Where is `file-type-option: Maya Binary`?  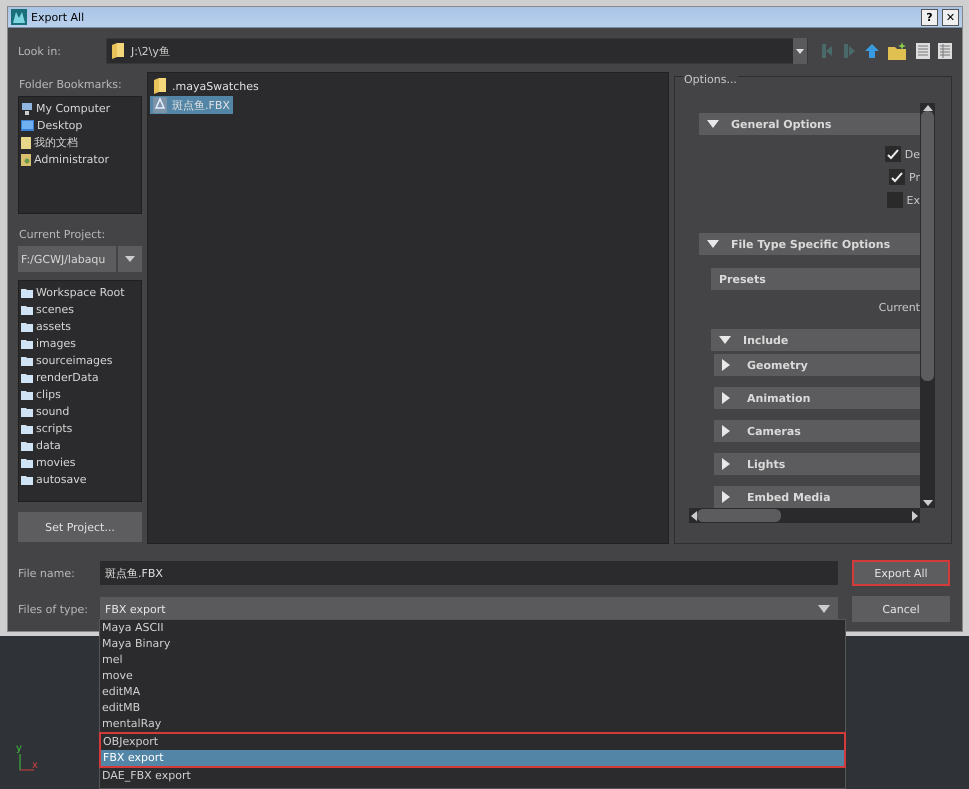 file-type-option: Maya Binary is located at coordinates (472, 644).